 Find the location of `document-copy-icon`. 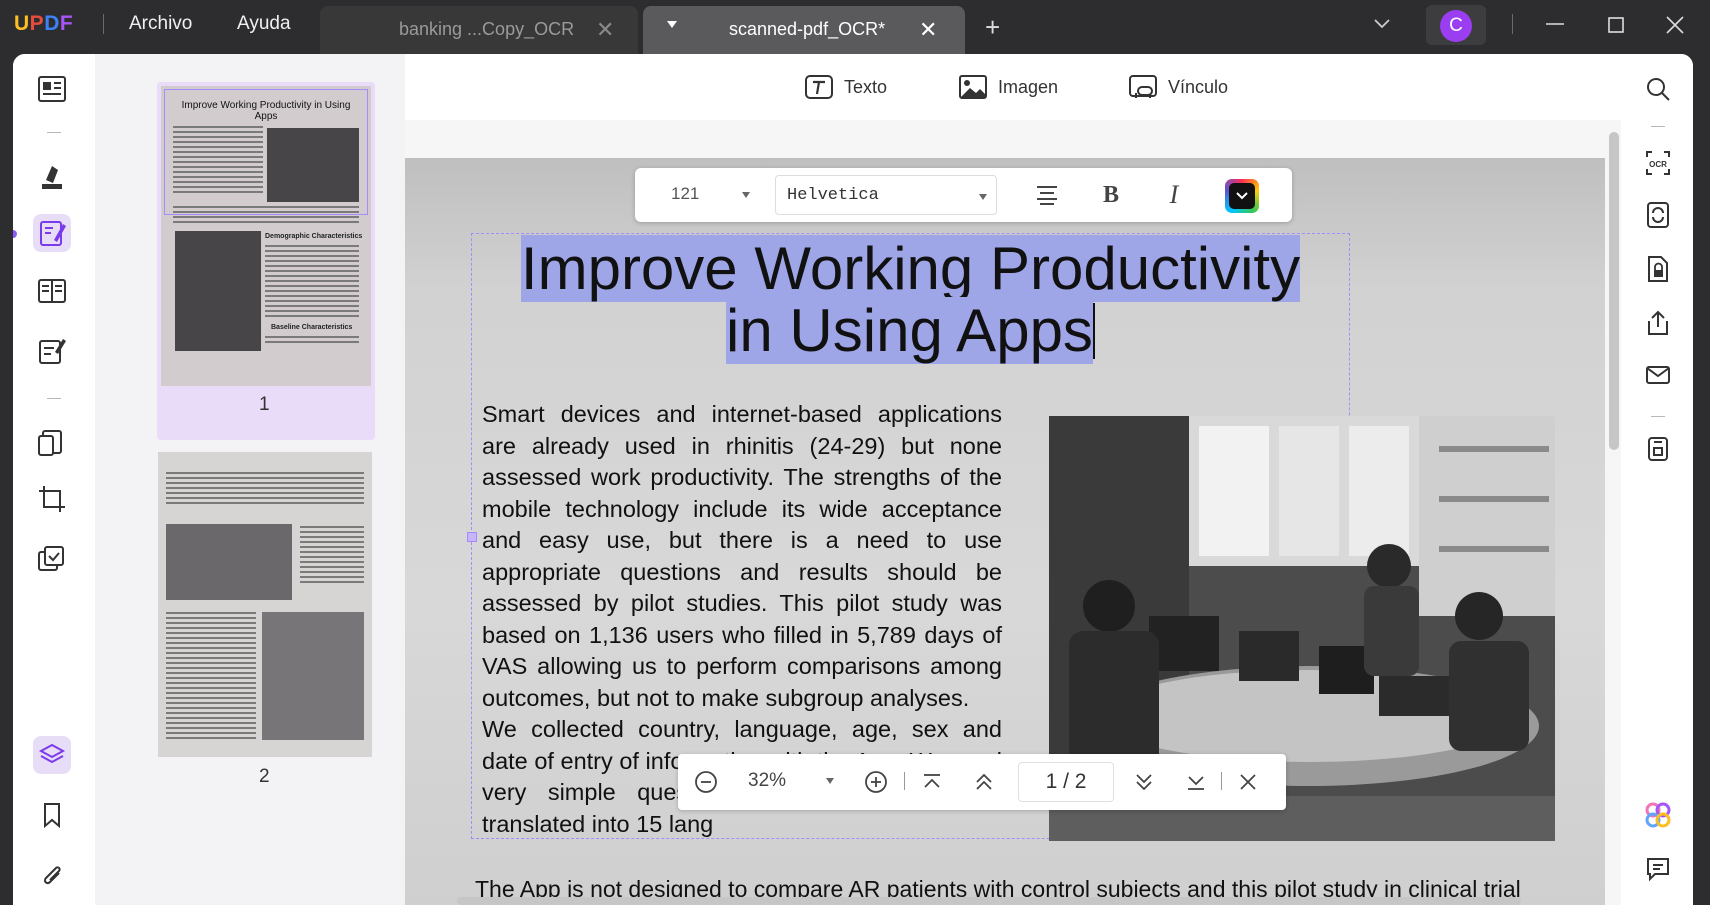

document-copy-icon is located at coordinates (50, 443).